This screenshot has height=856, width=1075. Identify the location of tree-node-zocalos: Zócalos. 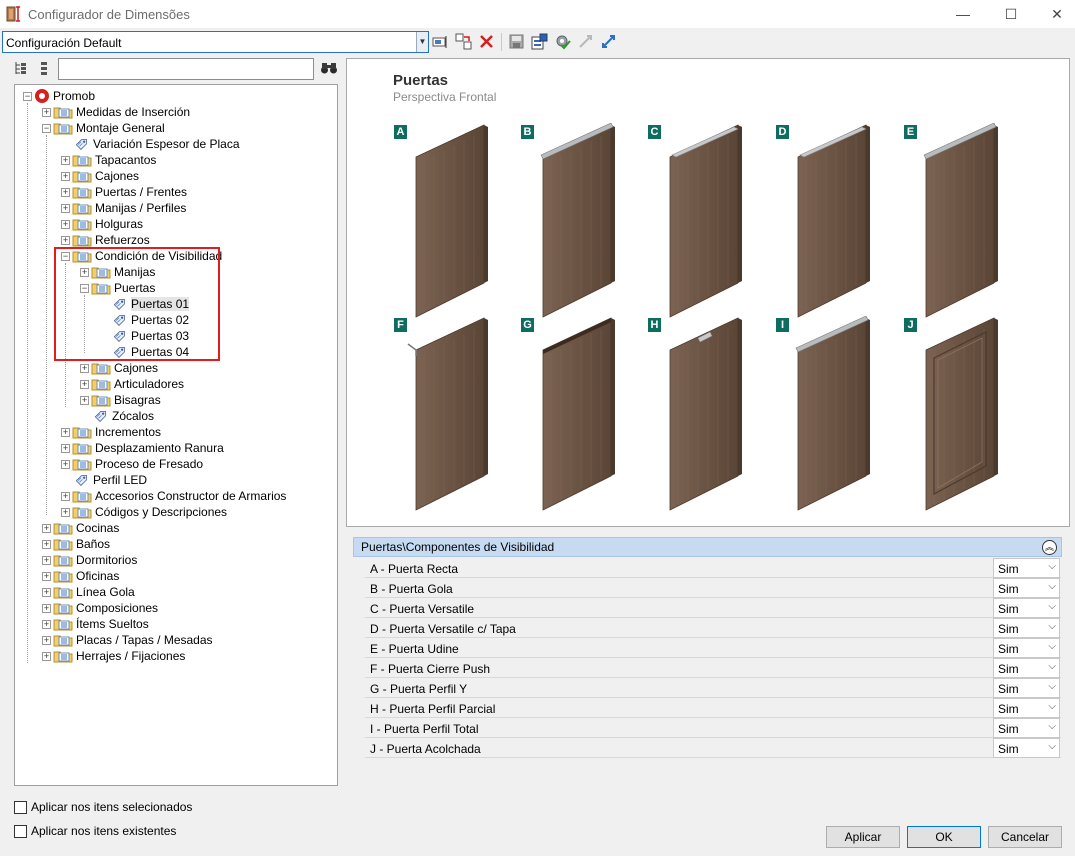
(117, 416).